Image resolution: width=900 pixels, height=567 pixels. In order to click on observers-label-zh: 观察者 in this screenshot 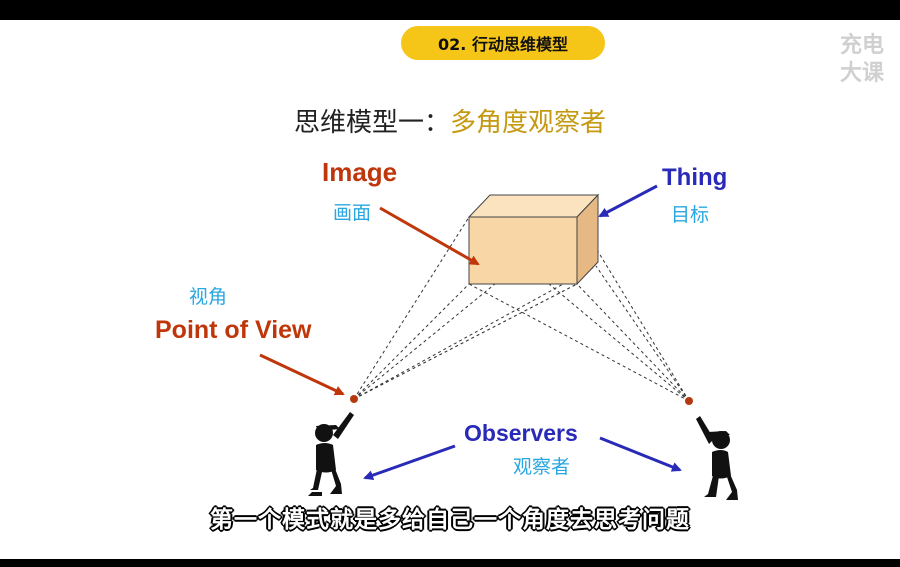, I will do `click(542, 467)`.